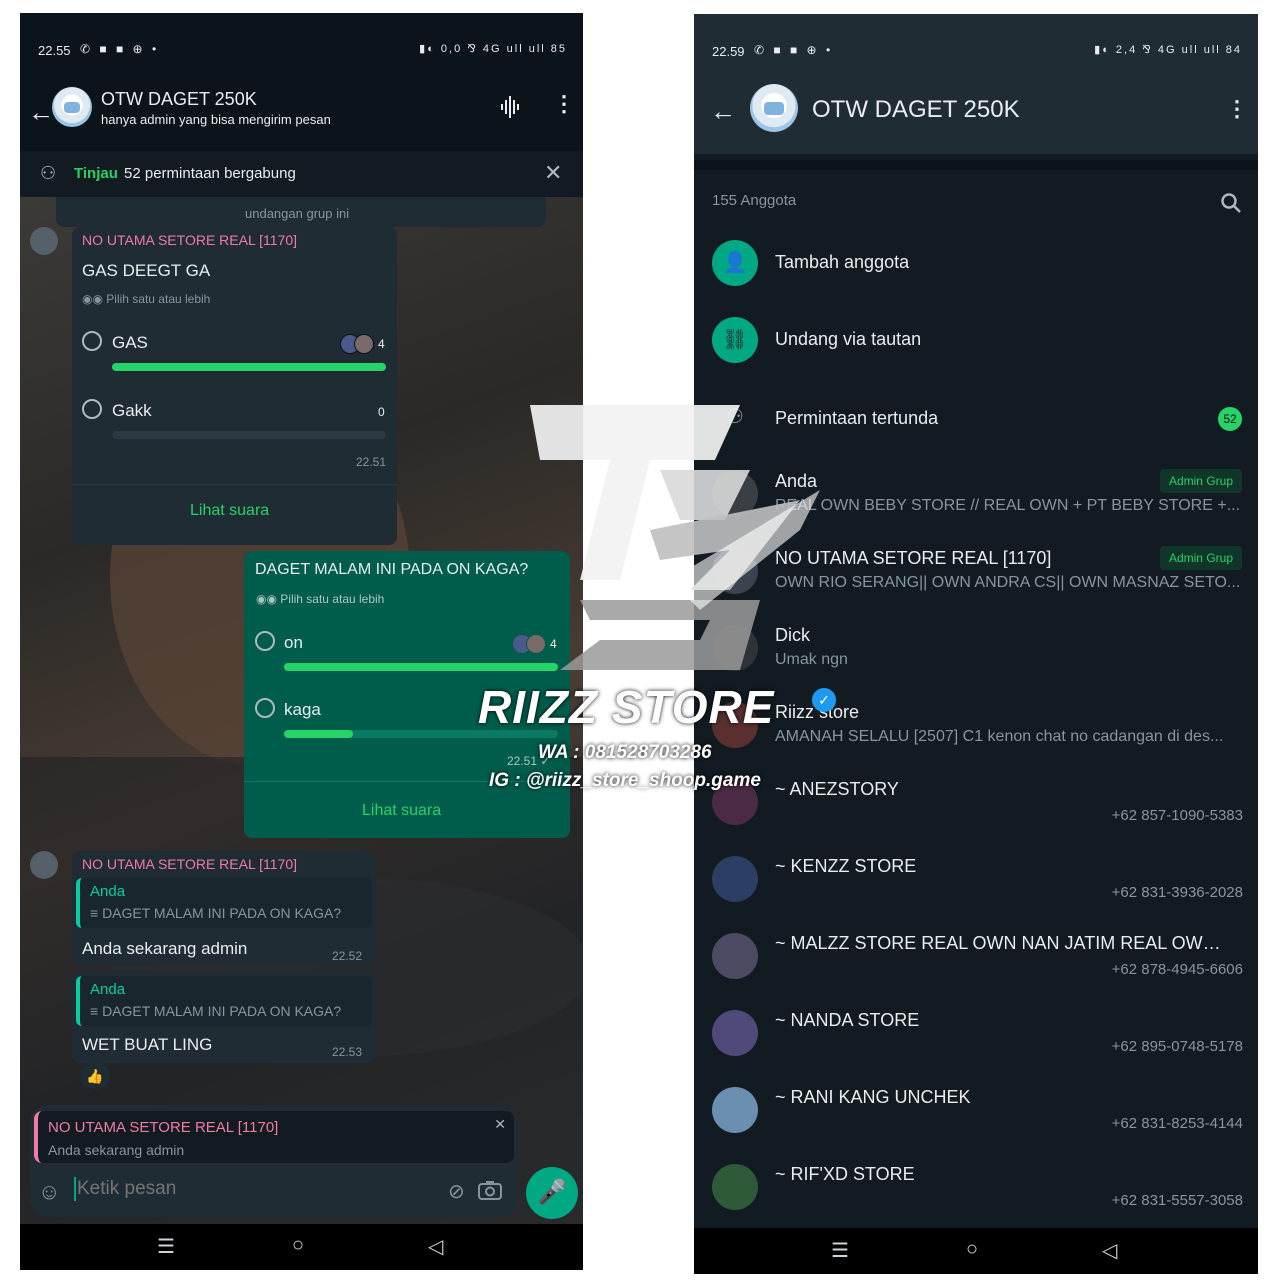 This screenshot has height=1280, width=1280. Describe the element at coordinates (249, 435) in the screenshot. I see `poll-option-bar` at that location.